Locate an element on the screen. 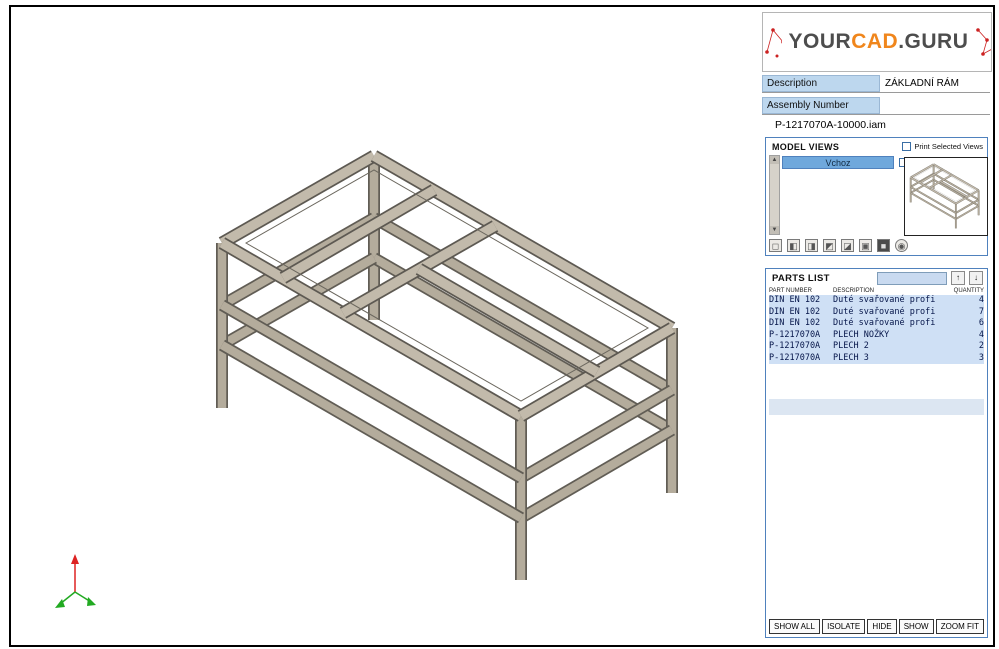 This screenshot has width=999, height=649. table-row: DIN EN 102 Duté svařované profi 4 is located at coordinates (876, 301).